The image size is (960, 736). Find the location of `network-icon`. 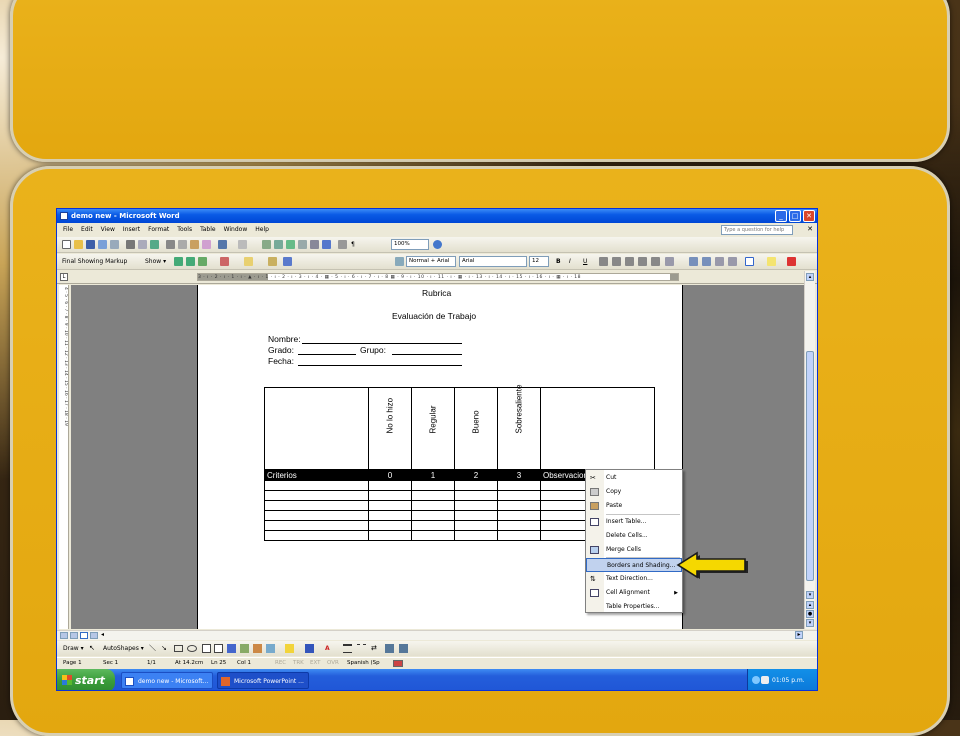

network-icon is located at coordinates (756, 680).